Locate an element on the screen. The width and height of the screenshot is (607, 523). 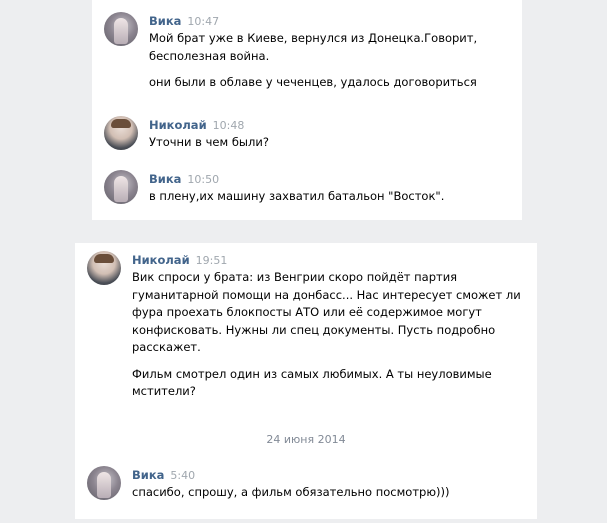
message-paragraph: Уточни в чем были? is located at coordinates (209, 142).